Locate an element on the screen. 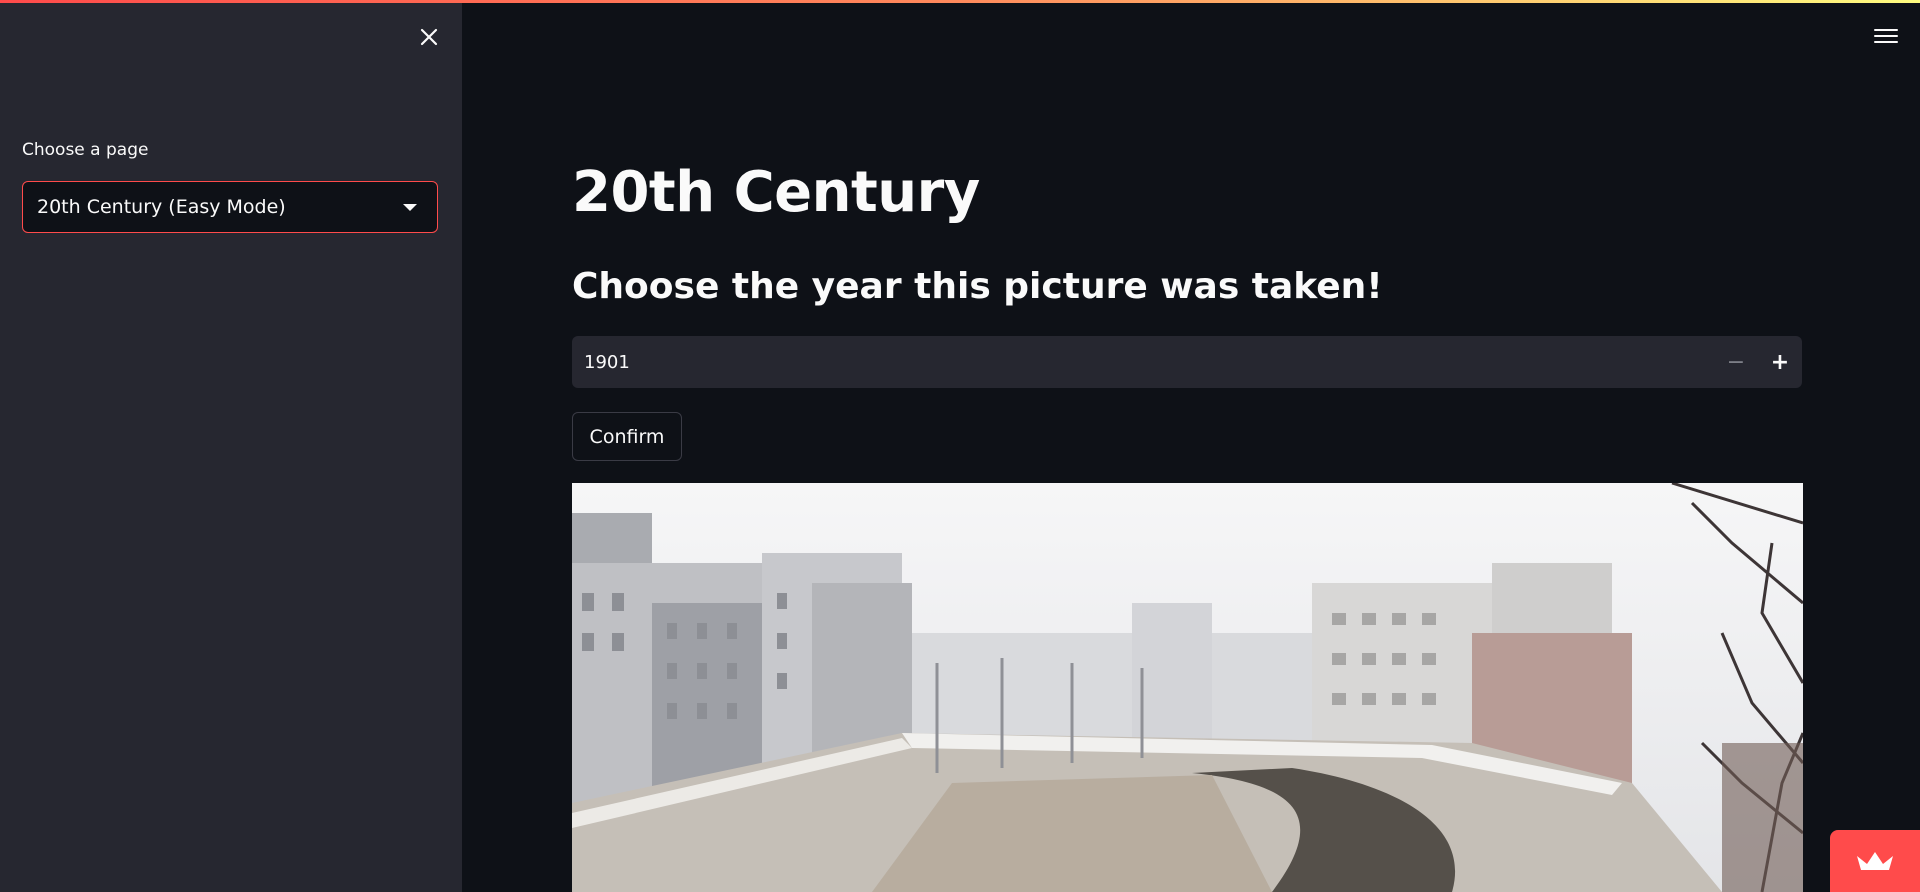 The image size is (1920, 892). streamlit-badge is located at coordinates (1875, 861).